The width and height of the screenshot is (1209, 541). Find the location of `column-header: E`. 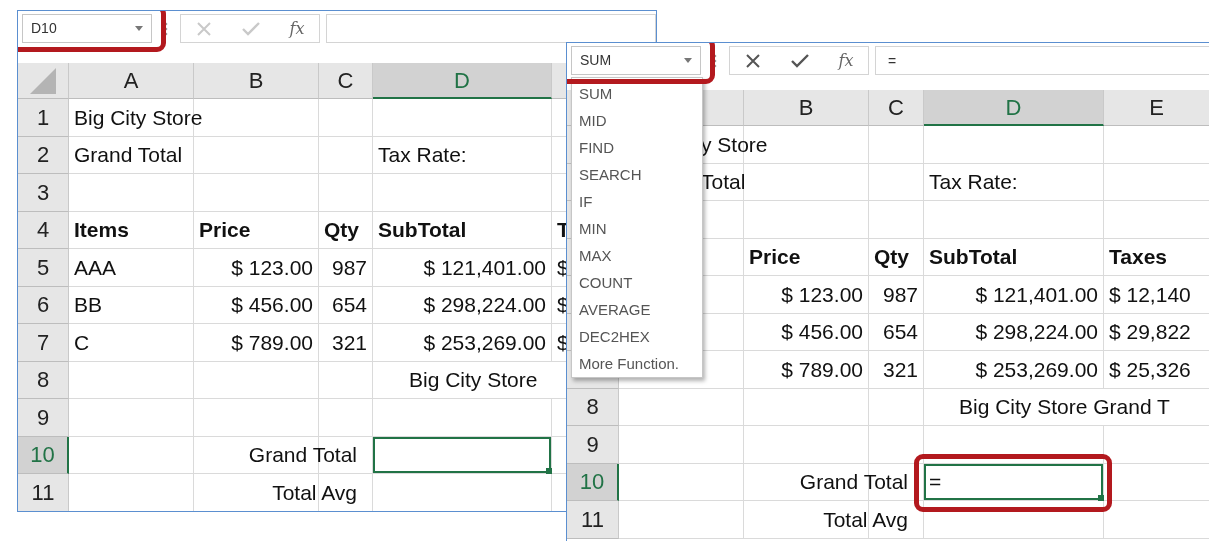

column-header: E is located at coordinates (1156, 108).